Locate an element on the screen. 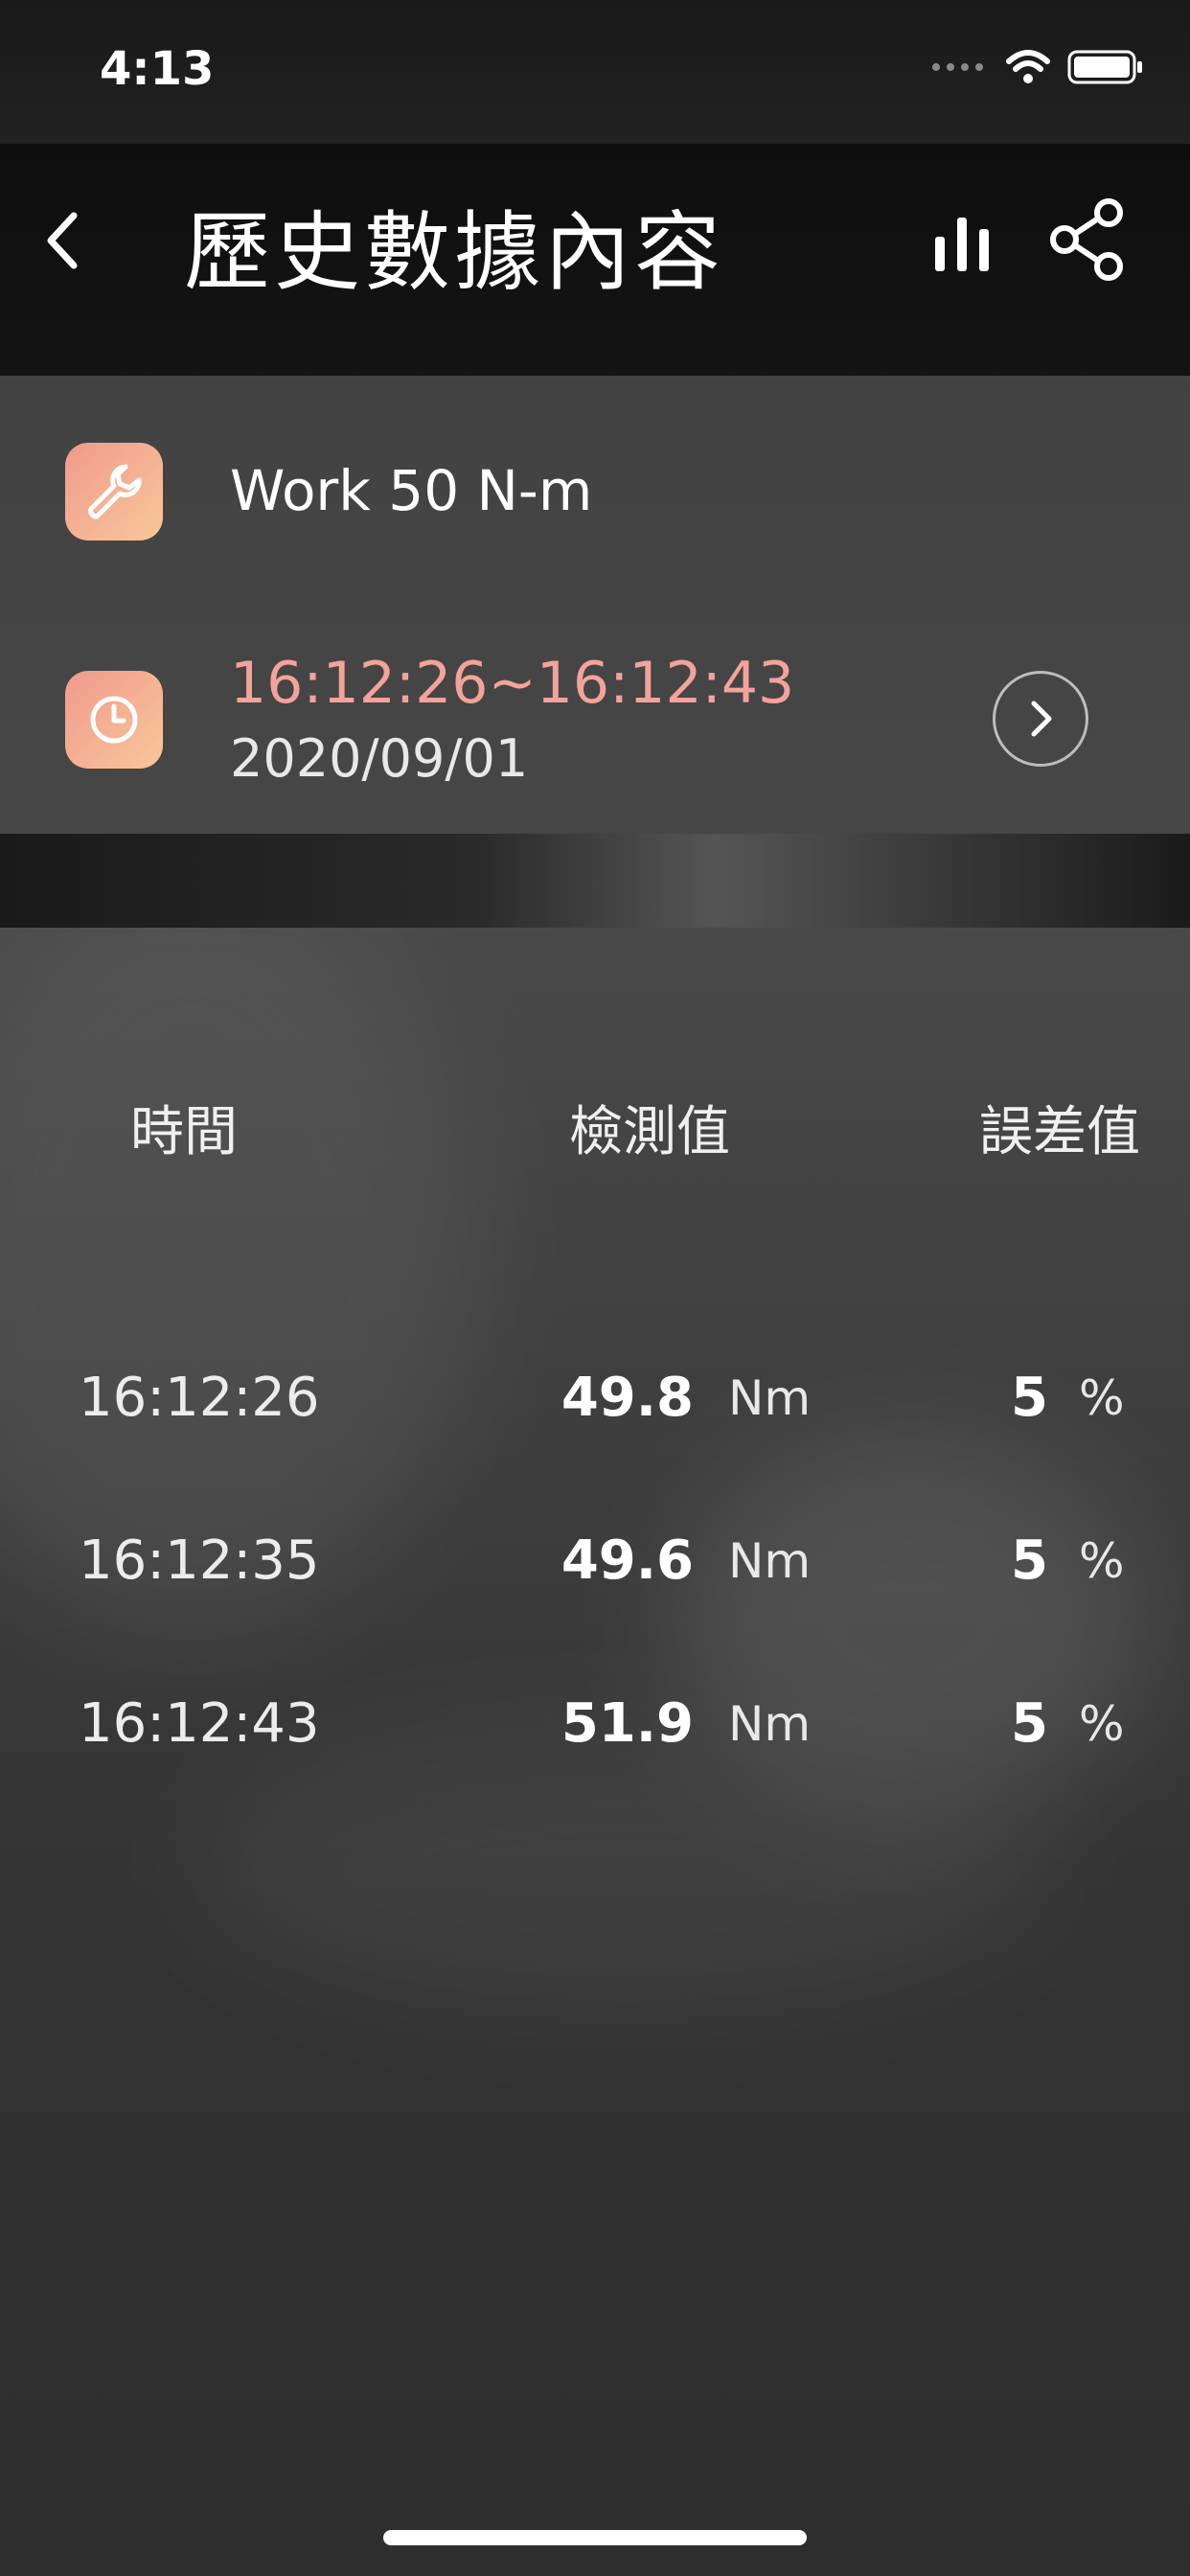 Image resolution: width=1190 pixels, height=2576 pixels. clock-icon-tile is located at coordinates (114, 720).